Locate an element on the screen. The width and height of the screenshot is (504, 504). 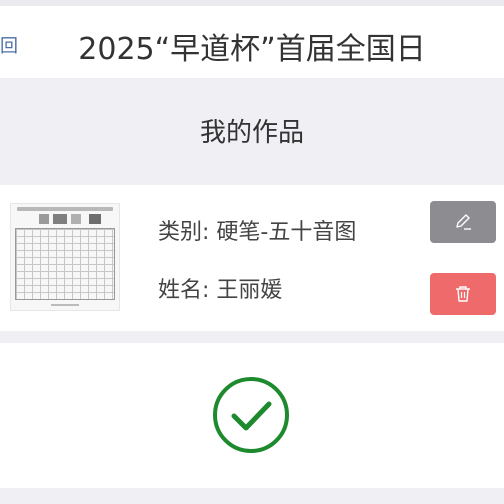
nav-bar: 返回 2025“早道杯”首届全国日 is located at coordinates (252, 42).